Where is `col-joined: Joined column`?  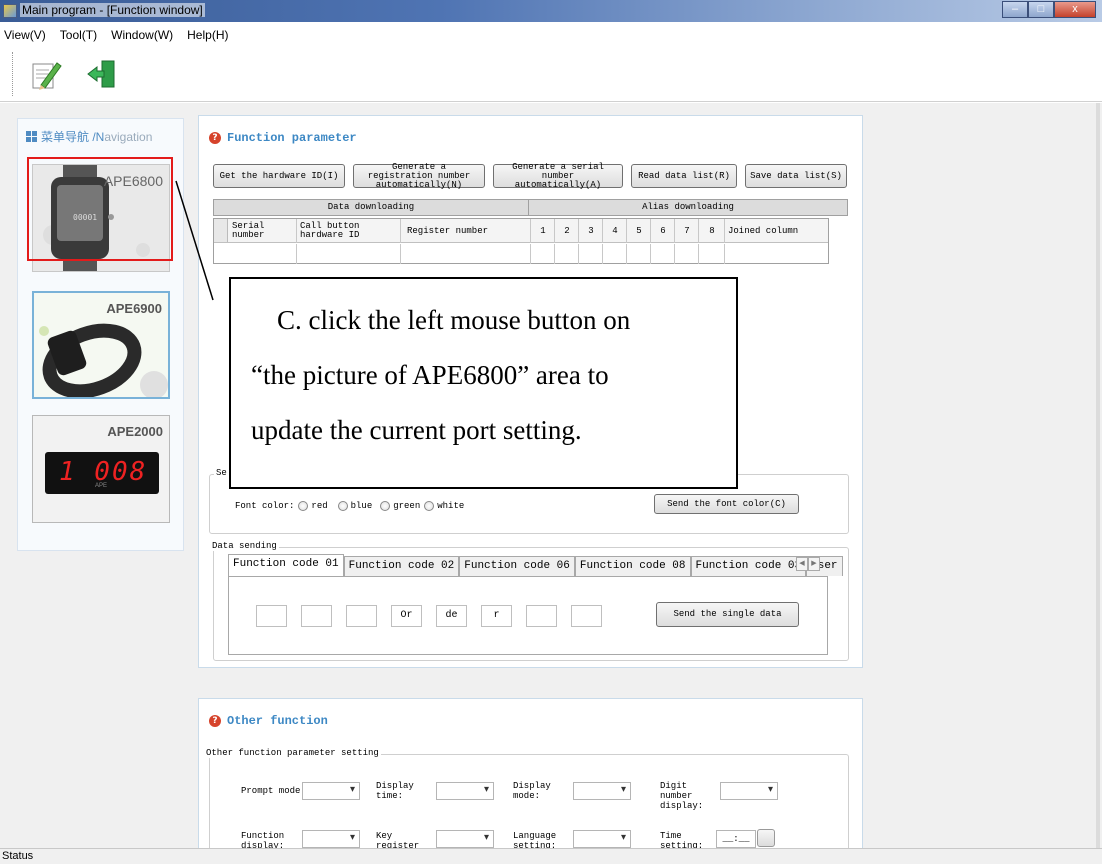
col-joined: Joined column is located at coordinates (777, 231).